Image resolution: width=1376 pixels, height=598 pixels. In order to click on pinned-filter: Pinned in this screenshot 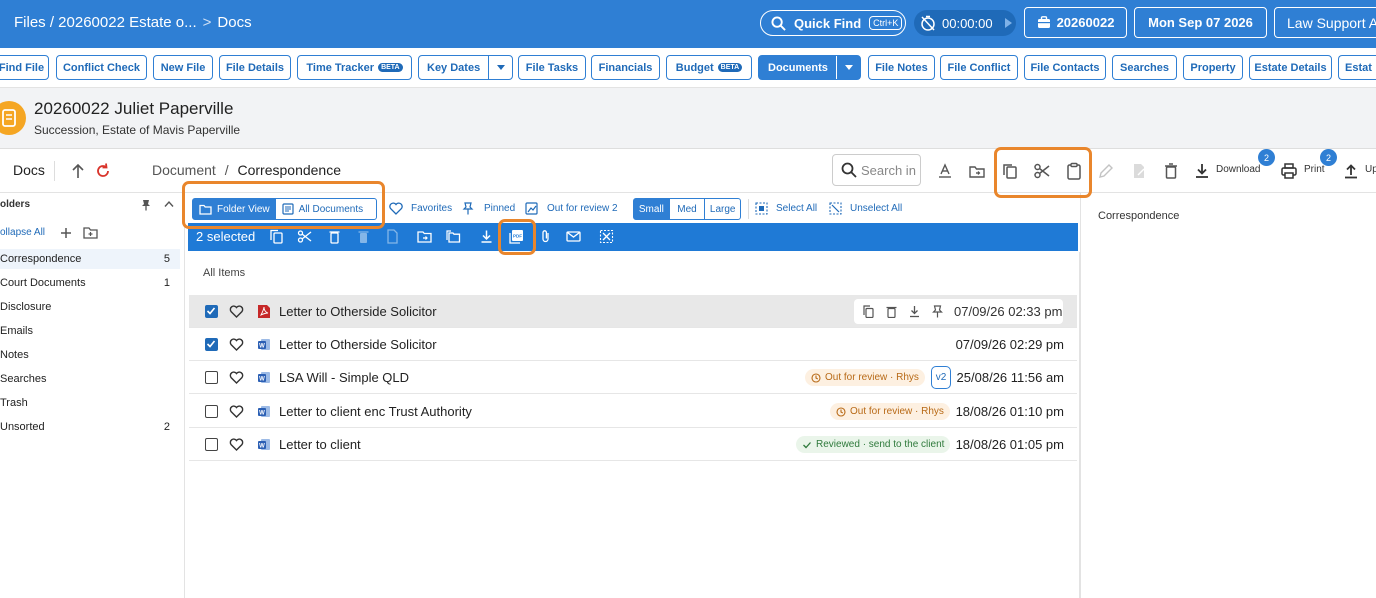, I will do `click(488, 208)`.